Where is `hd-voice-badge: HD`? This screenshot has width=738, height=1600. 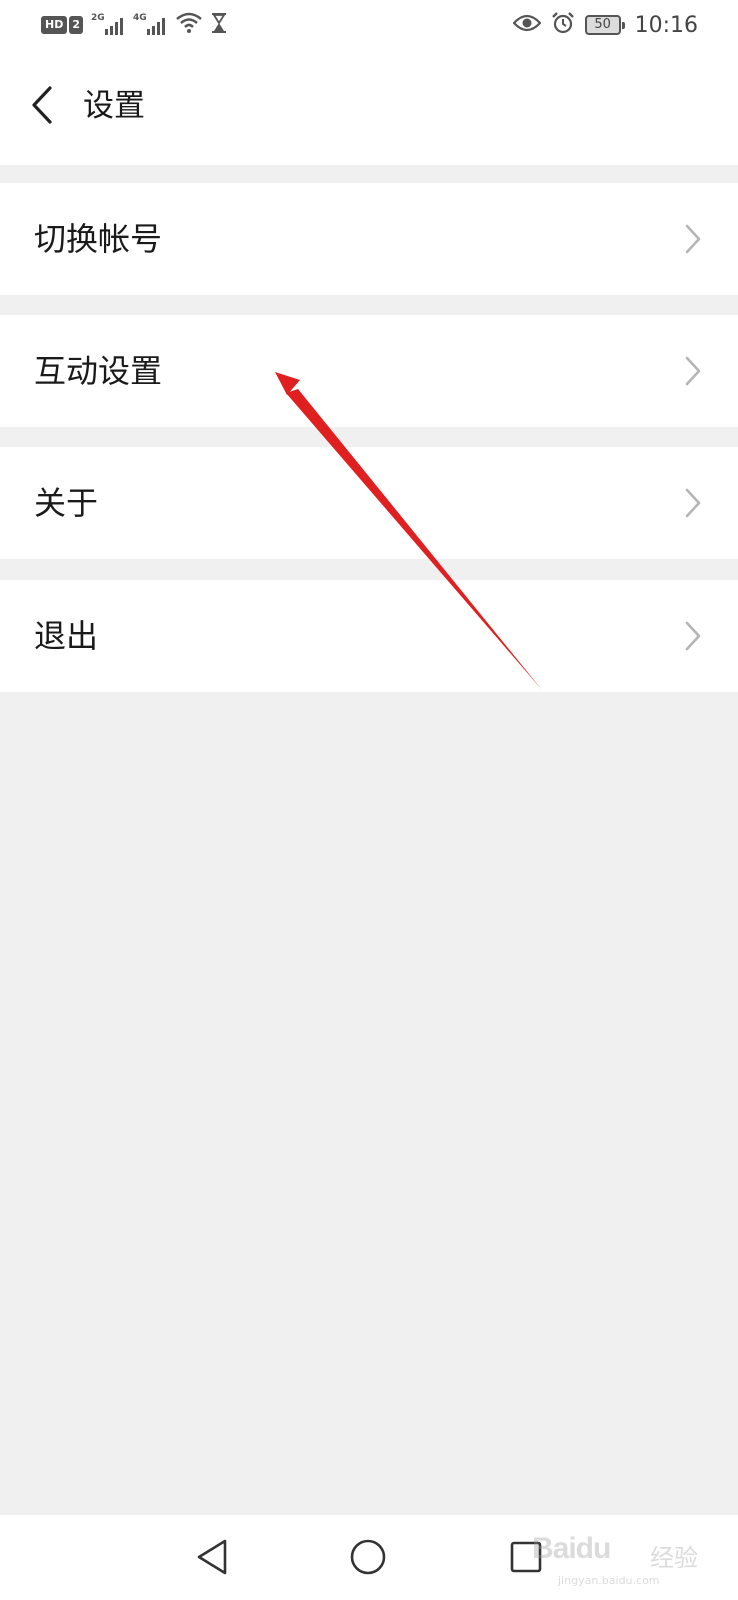
hd-voice-badge: HD is located at coordinates (54, 25).